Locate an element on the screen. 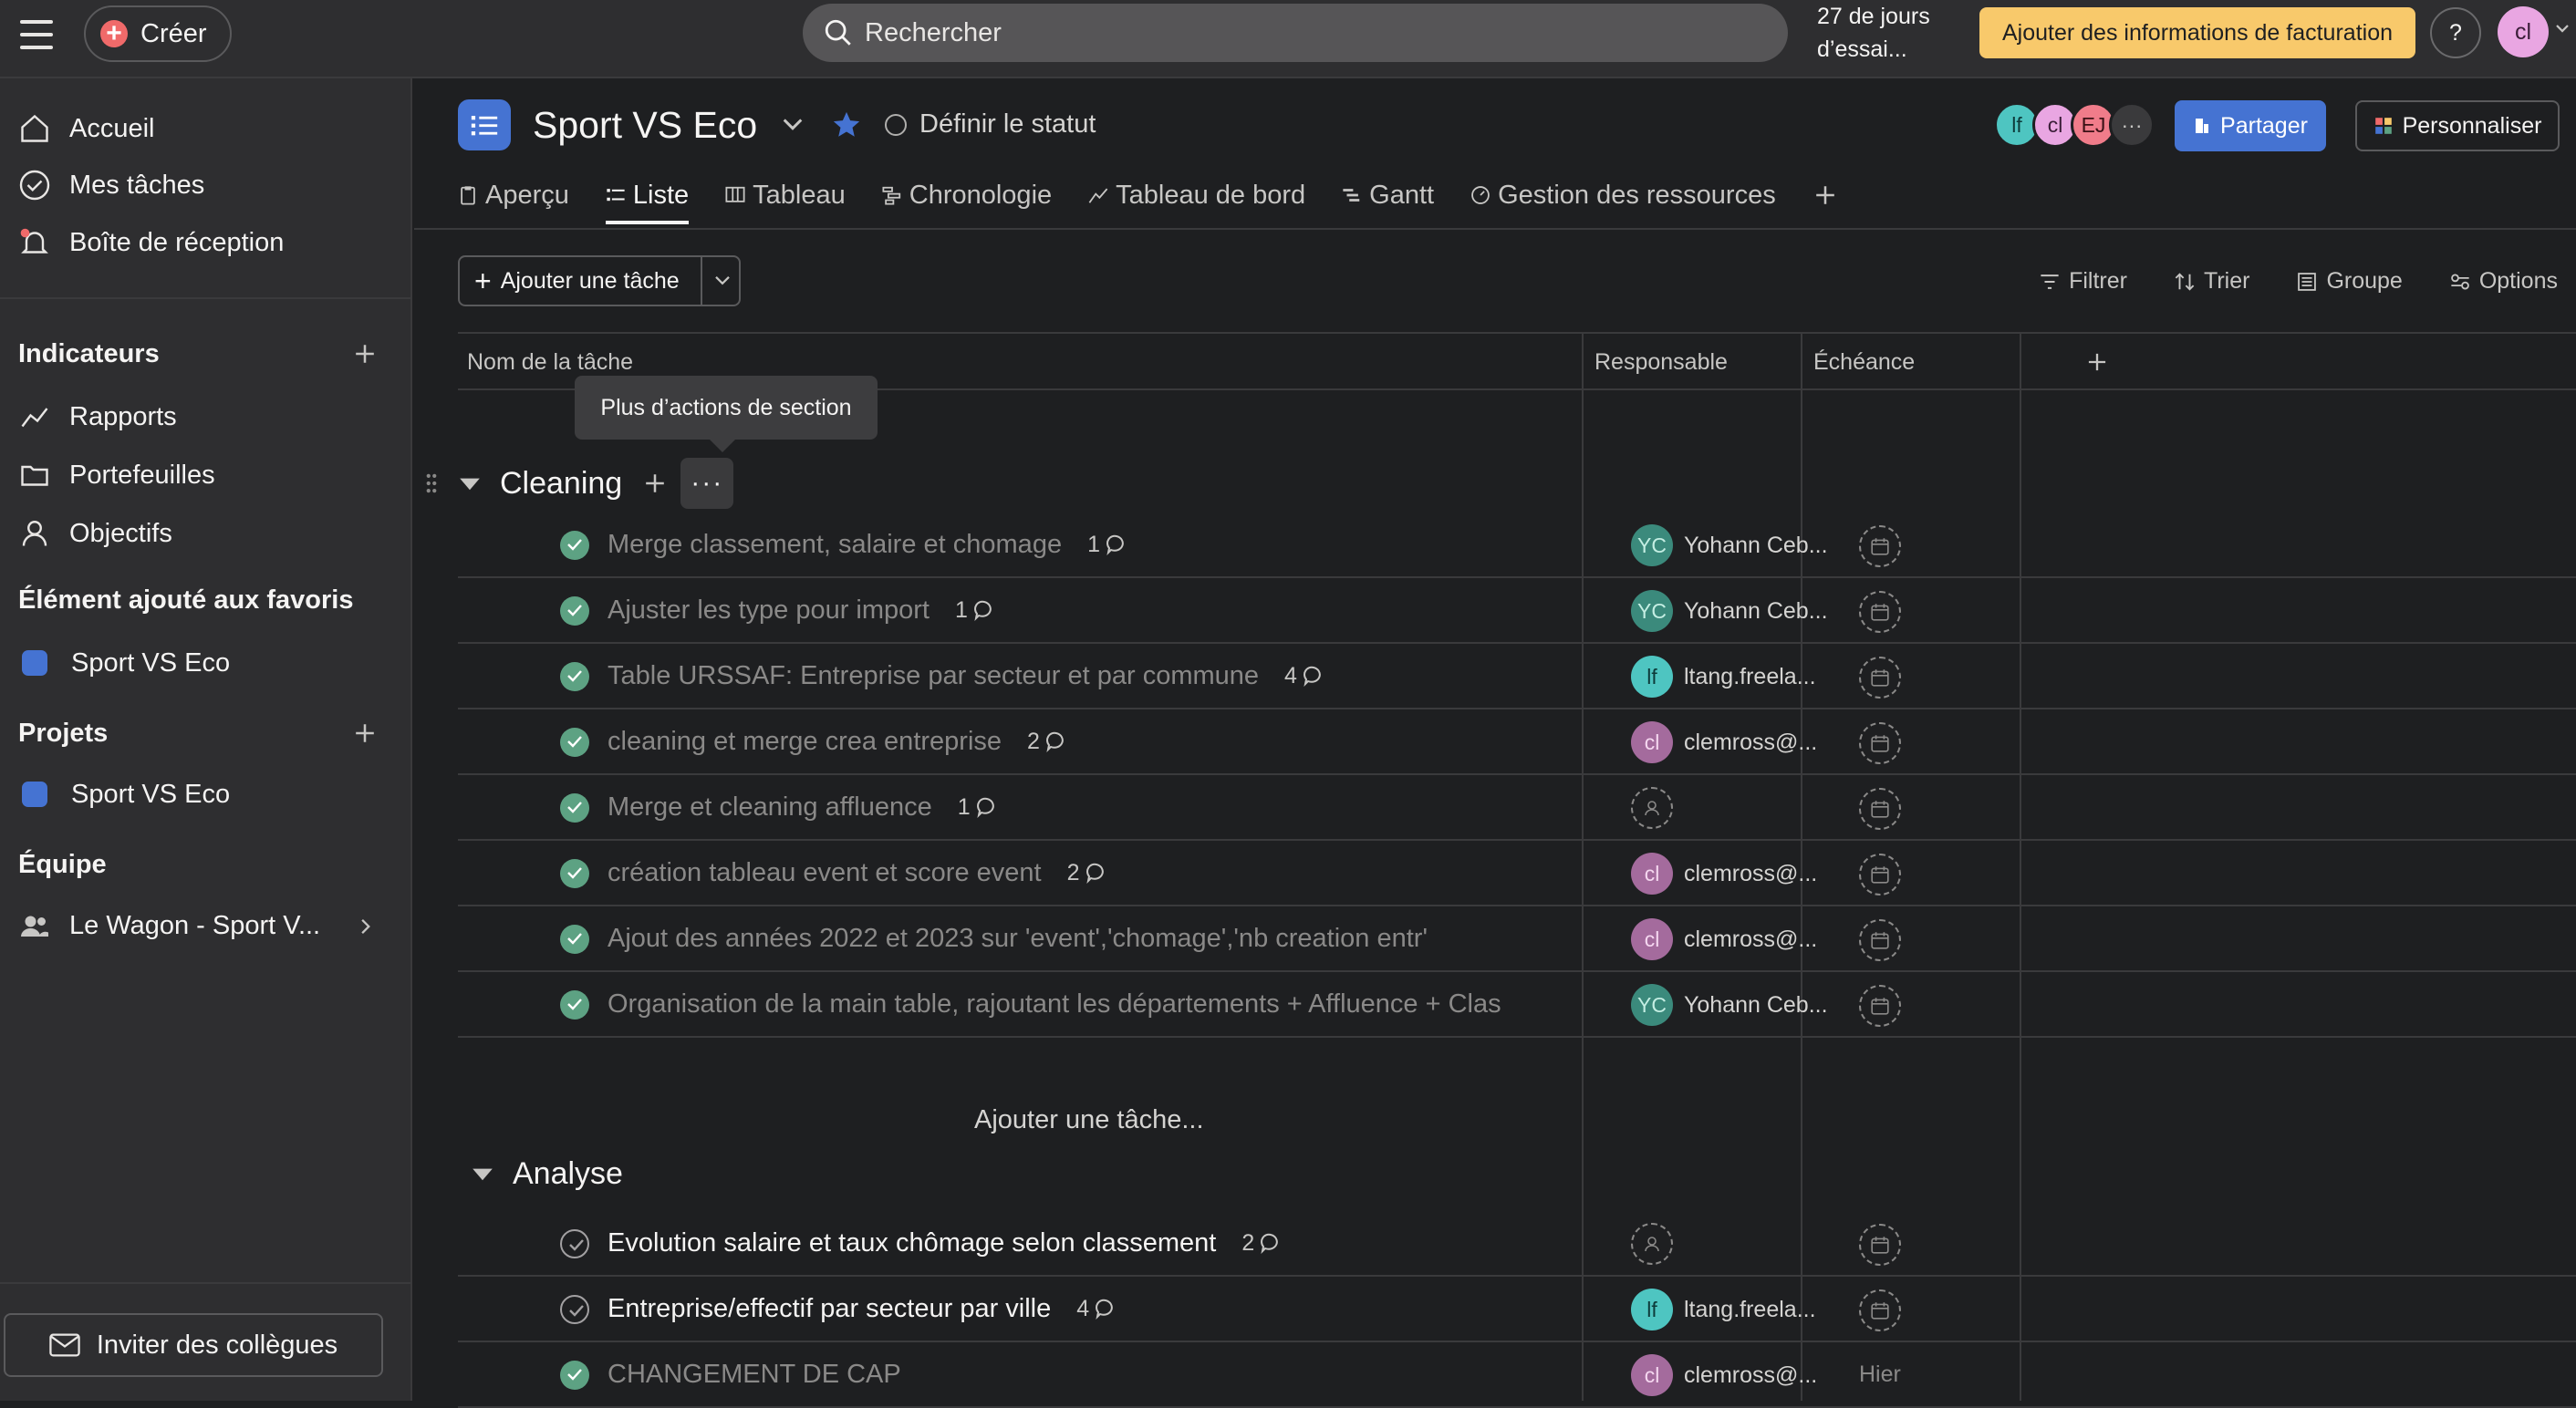 This screenshot has height=1408, width=2576. sidebar-item-goals: Objectifs is located at coordinates (95, 533).